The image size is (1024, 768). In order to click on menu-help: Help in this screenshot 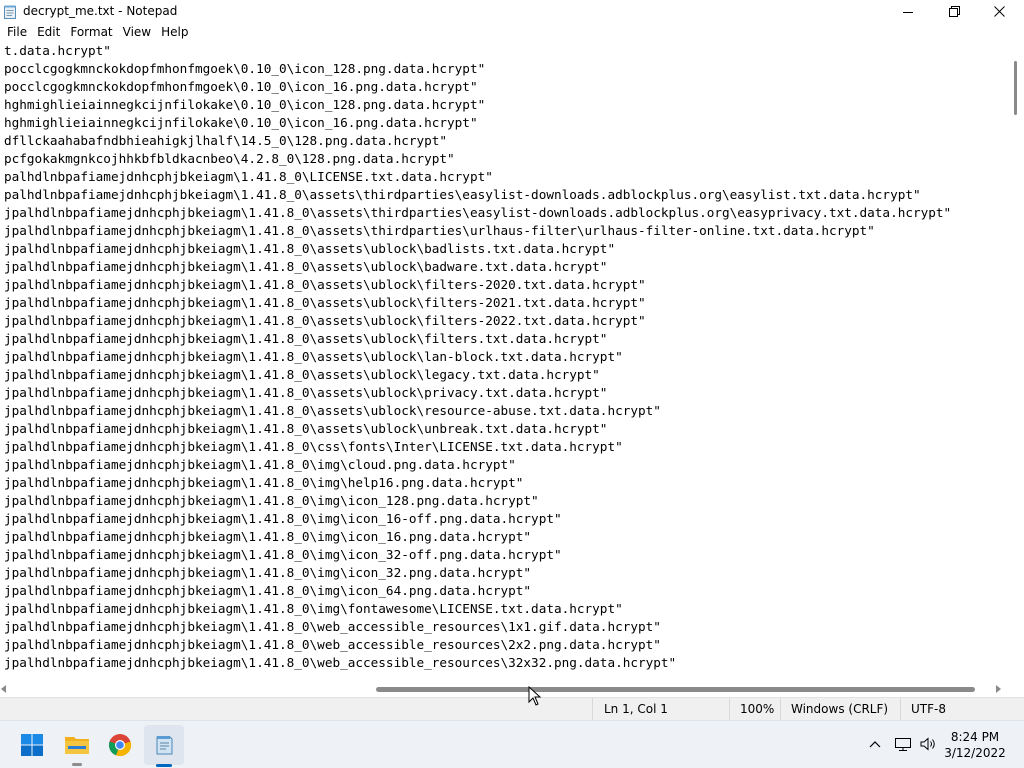, I will do `click(174, 33)`.